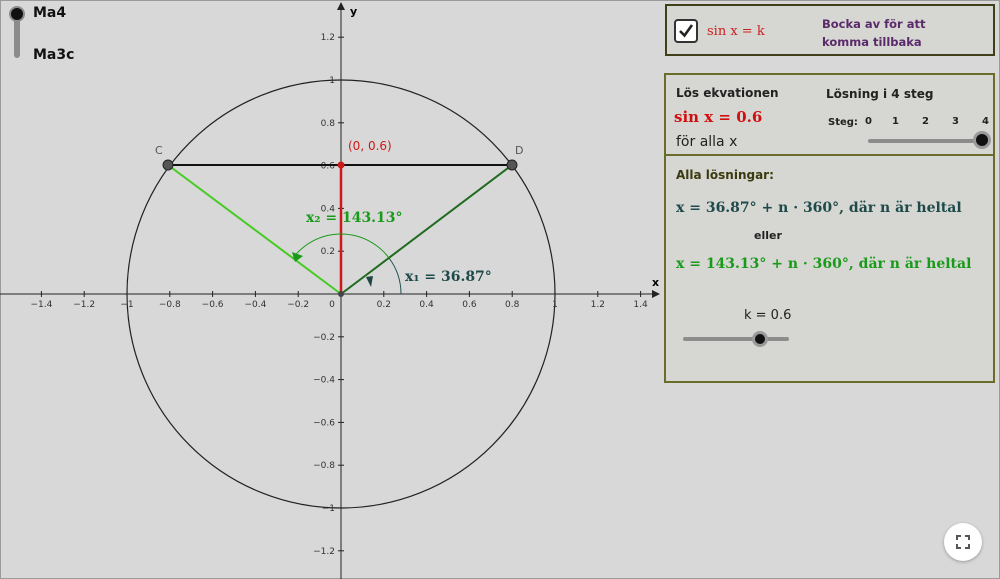 The width and height of the screenshot is (1000, 579). What do you see at coordinates (353, 11) in the screenshot?
I see `y-axis-label: y` at bounding box center [353, 11].